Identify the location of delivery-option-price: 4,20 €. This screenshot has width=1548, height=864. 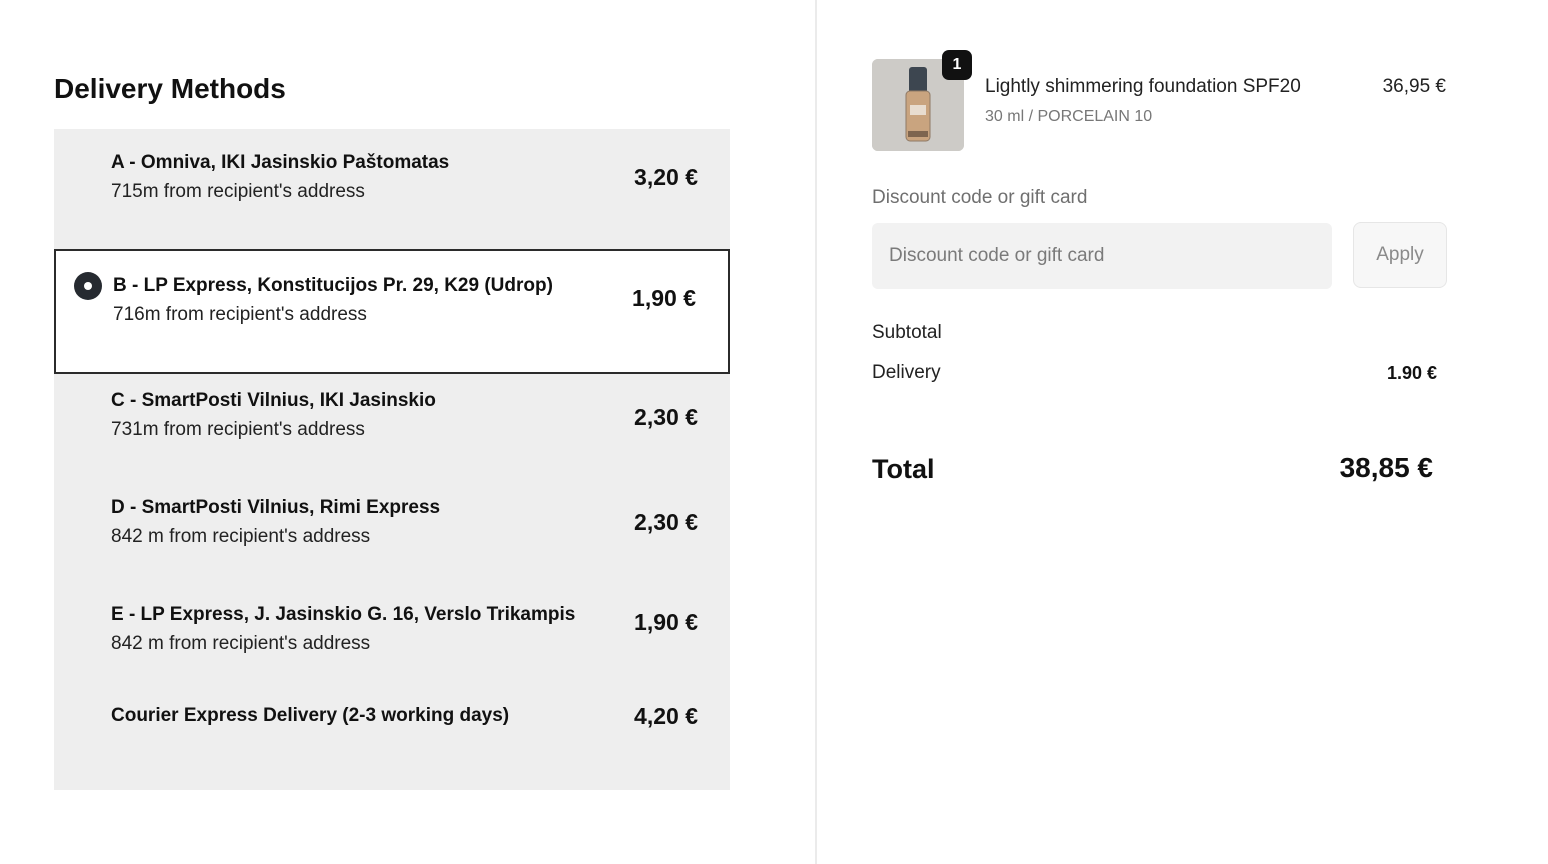
(666, 716).